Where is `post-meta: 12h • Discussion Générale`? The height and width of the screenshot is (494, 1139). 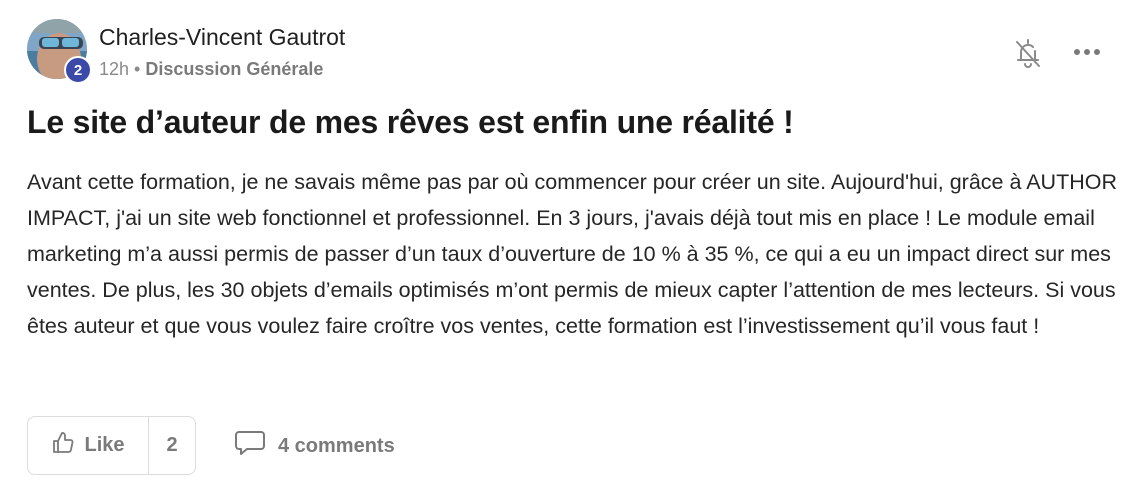 post-meta: 12h • Discussion Générale is located at coordinates (211, 69).